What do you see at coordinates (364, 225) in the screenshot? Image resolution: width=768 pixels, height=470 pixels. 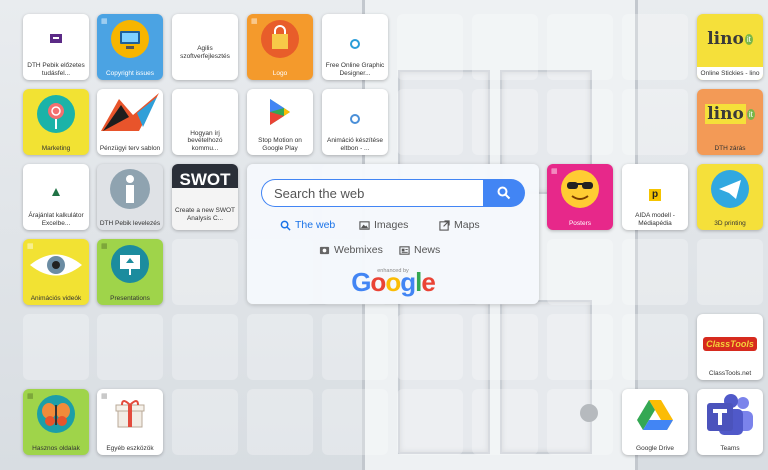 I see `image-icon` at bounding box center [364, 225].